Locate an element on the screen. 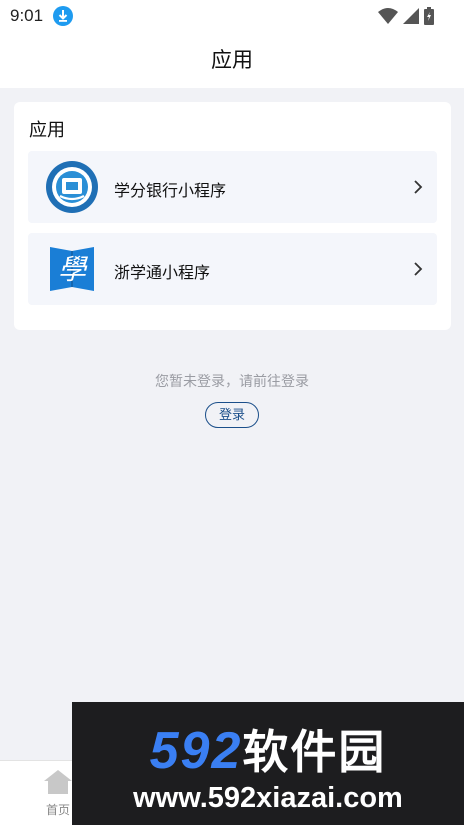 The image size is (464, 826). app-label: 浙学通小程序 is located at coordinates (162, 272).